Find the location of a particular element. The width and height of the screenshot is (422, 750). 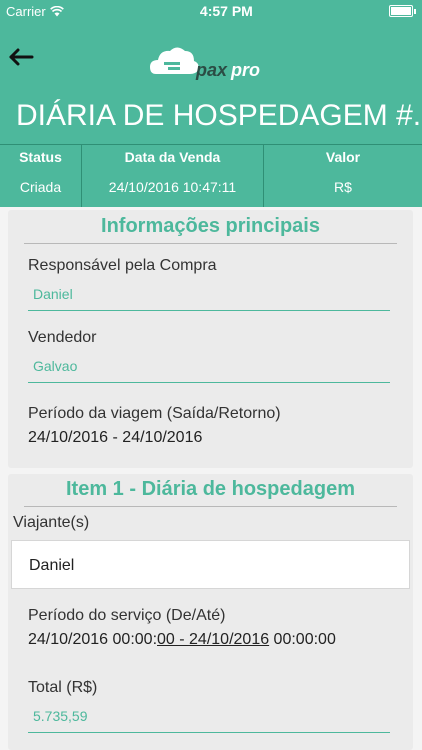

status-value: Criada is located at coordinates (40, 187).